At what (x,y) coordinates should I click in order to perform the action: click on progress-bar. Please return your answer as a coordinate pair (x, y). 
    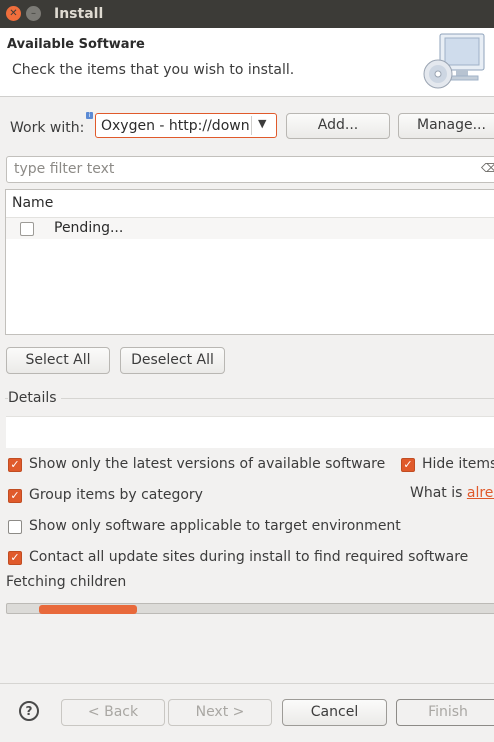
    Looking at the image, I should click on (250, 608).